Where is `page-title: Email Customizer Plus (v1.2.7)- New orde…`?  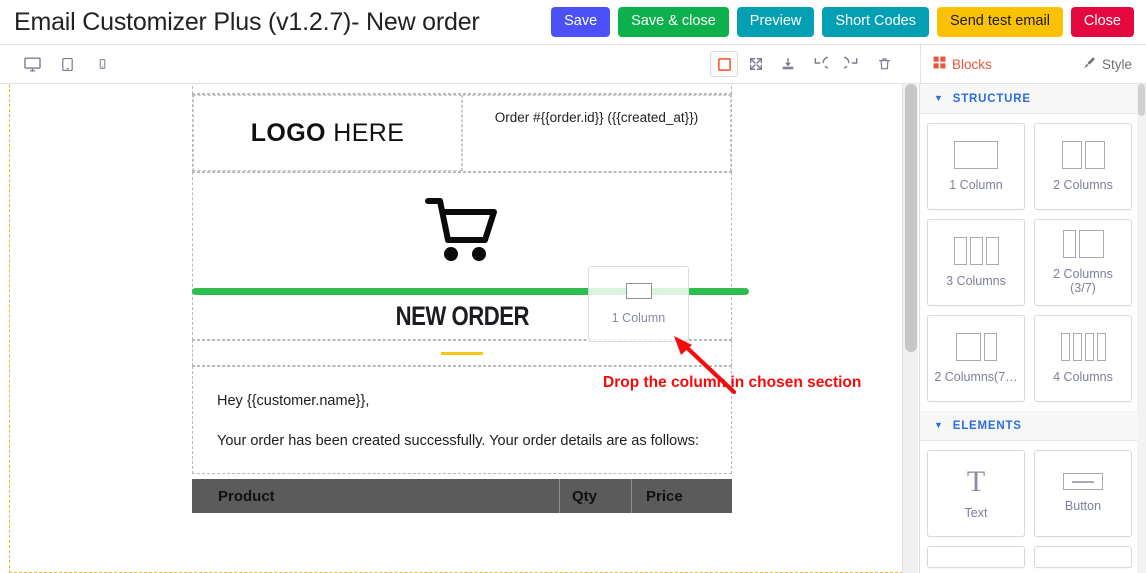
page-title: Email Customizer Plus (v1.2.7)- New orde… is located at coordinates (247, 21).